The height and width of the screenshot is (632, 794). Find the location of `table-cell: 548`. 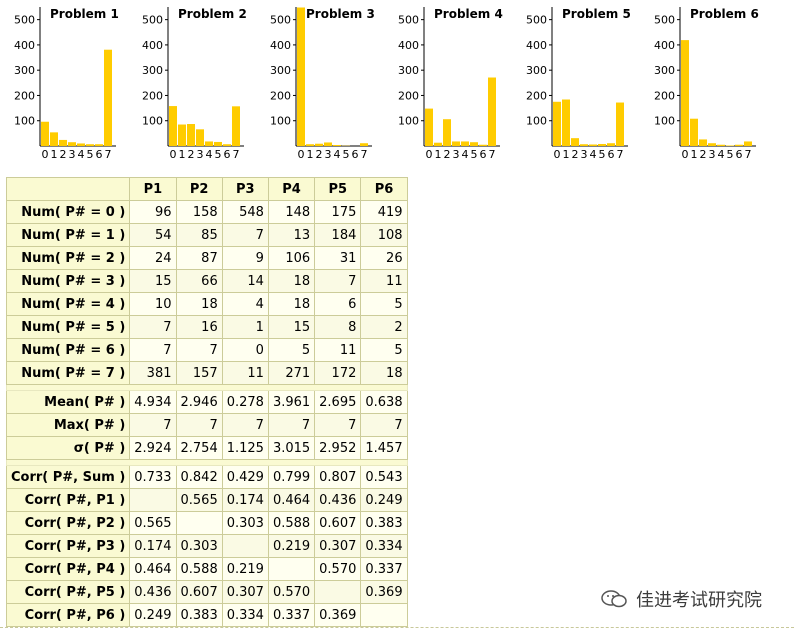

table-cell: 548 is located at coordinates (245, 212).